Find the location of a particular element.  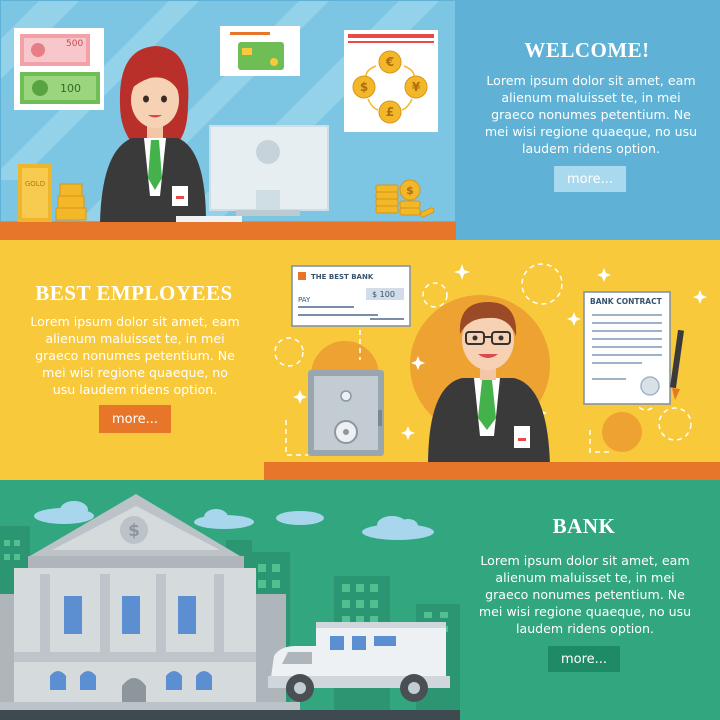

check-amount: $ 100 is located at coordinates (383, 294).